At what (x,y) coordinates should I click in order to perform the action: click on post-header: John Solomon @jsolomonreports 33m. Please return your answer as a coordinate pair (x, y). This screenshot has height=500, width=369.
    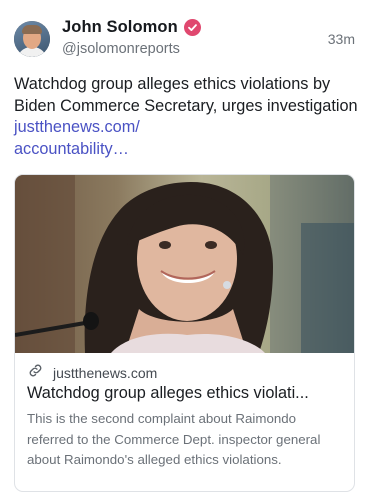
    Looking at the image, I should click on (184, 40).